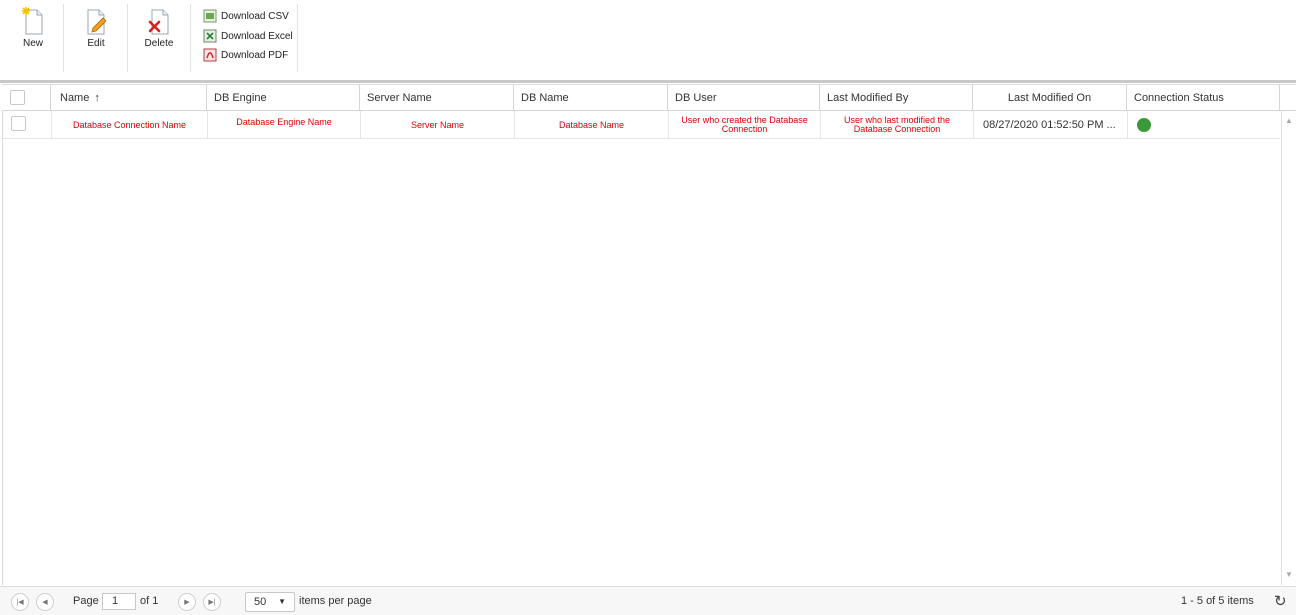  I want to click on vertical-scrollbar: ▲ ▼, so click(1288, 348).